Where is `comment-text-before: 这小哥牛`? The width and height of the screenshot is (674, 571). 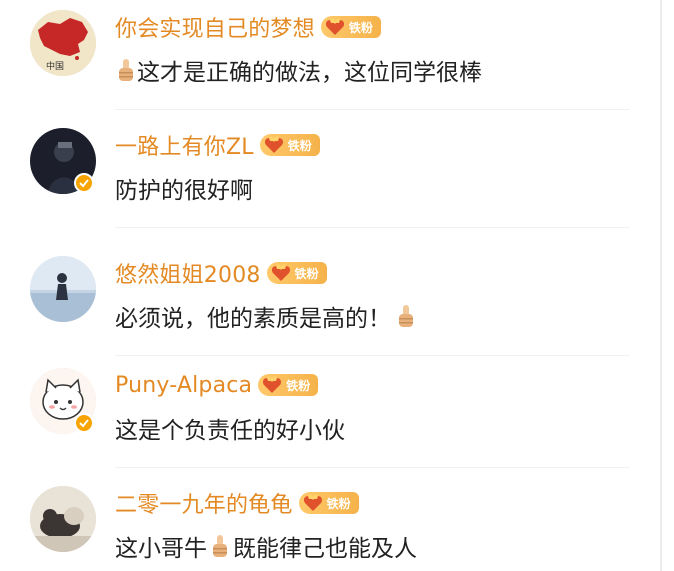 comment-text-before: 这小哥牛 is located at coordinates (161, 549).